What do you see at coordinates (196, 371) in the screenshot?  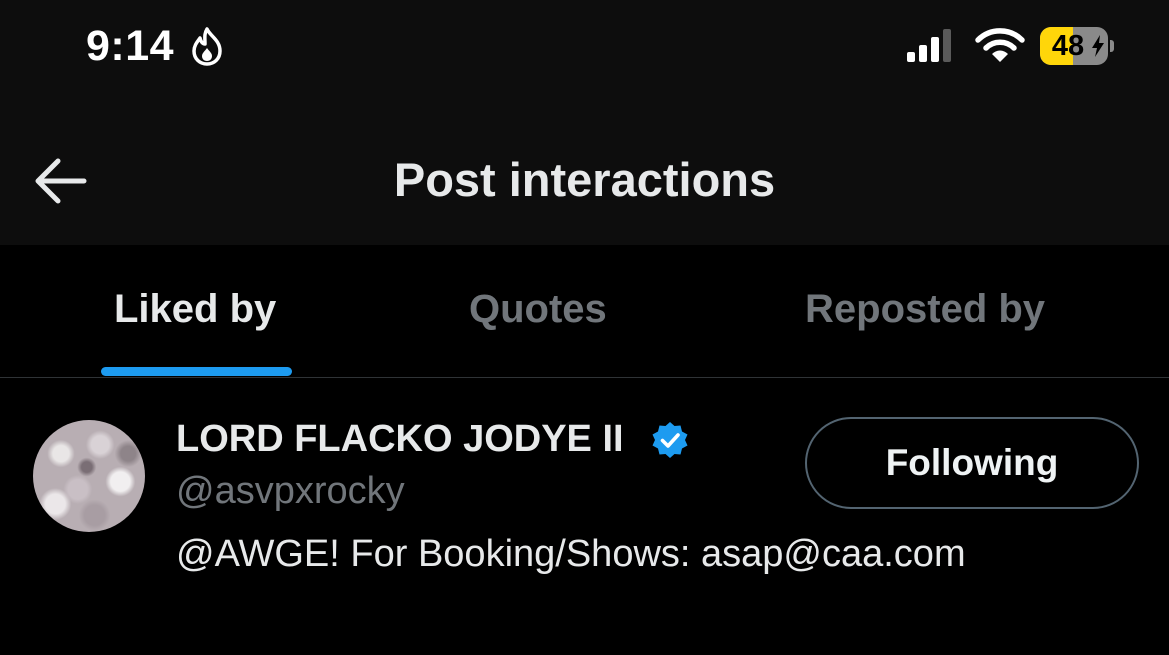 I see `active-tab-indicator` at bounding box center [196, 371].